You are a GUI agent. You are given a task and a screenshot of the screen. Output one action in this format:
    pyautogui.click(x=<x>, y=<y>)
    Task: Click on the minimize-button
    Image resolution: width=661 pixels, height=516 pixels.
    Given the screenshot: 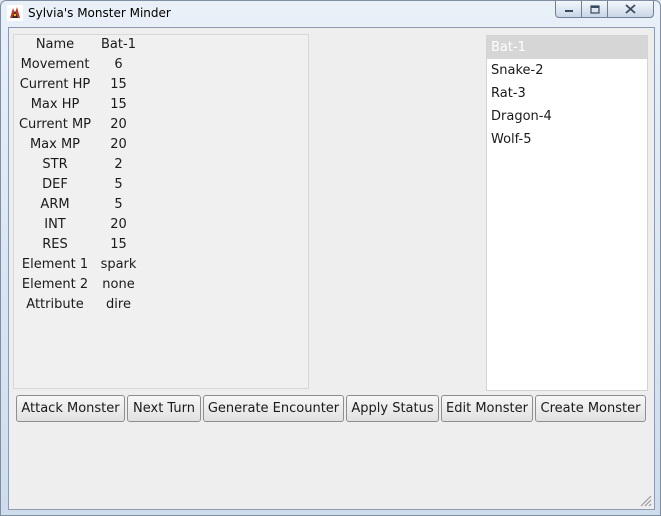 What is the action you would take?
    pyautogui.click(x=568, y=9)
    